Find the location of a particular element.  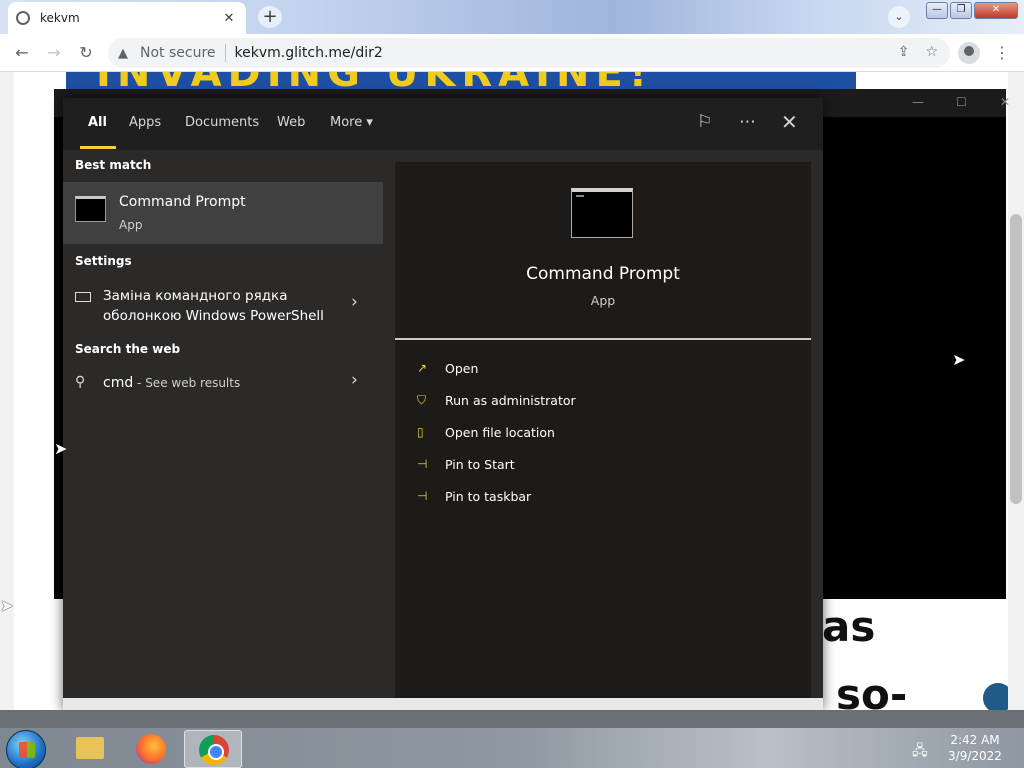

folder-icon is located at coordinates (90, 748).